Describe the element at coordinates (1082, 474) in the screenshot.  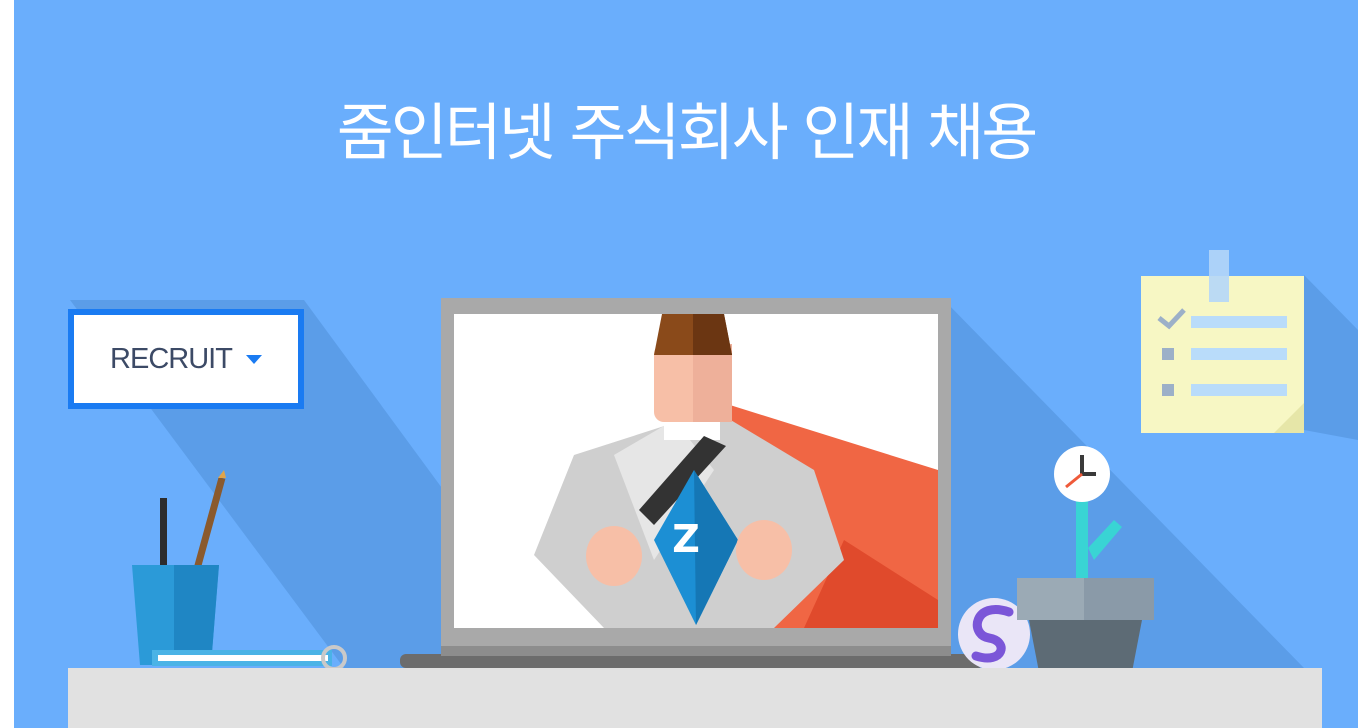
I see `clock-icon` at that location.